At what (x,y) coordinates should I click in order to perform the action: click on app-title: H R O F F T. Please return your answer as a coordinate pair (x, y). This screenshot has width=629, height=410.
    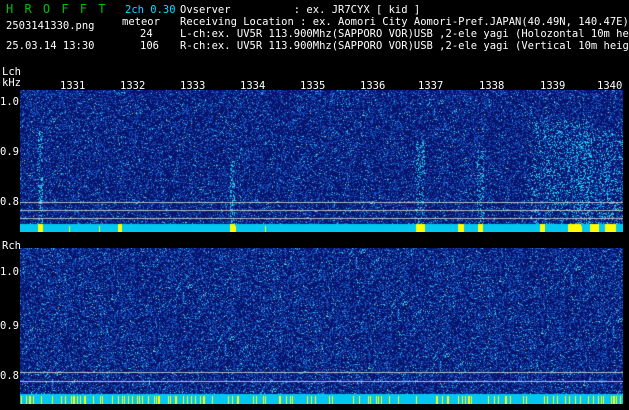
    Looking at the image, I should click on (57, 9).